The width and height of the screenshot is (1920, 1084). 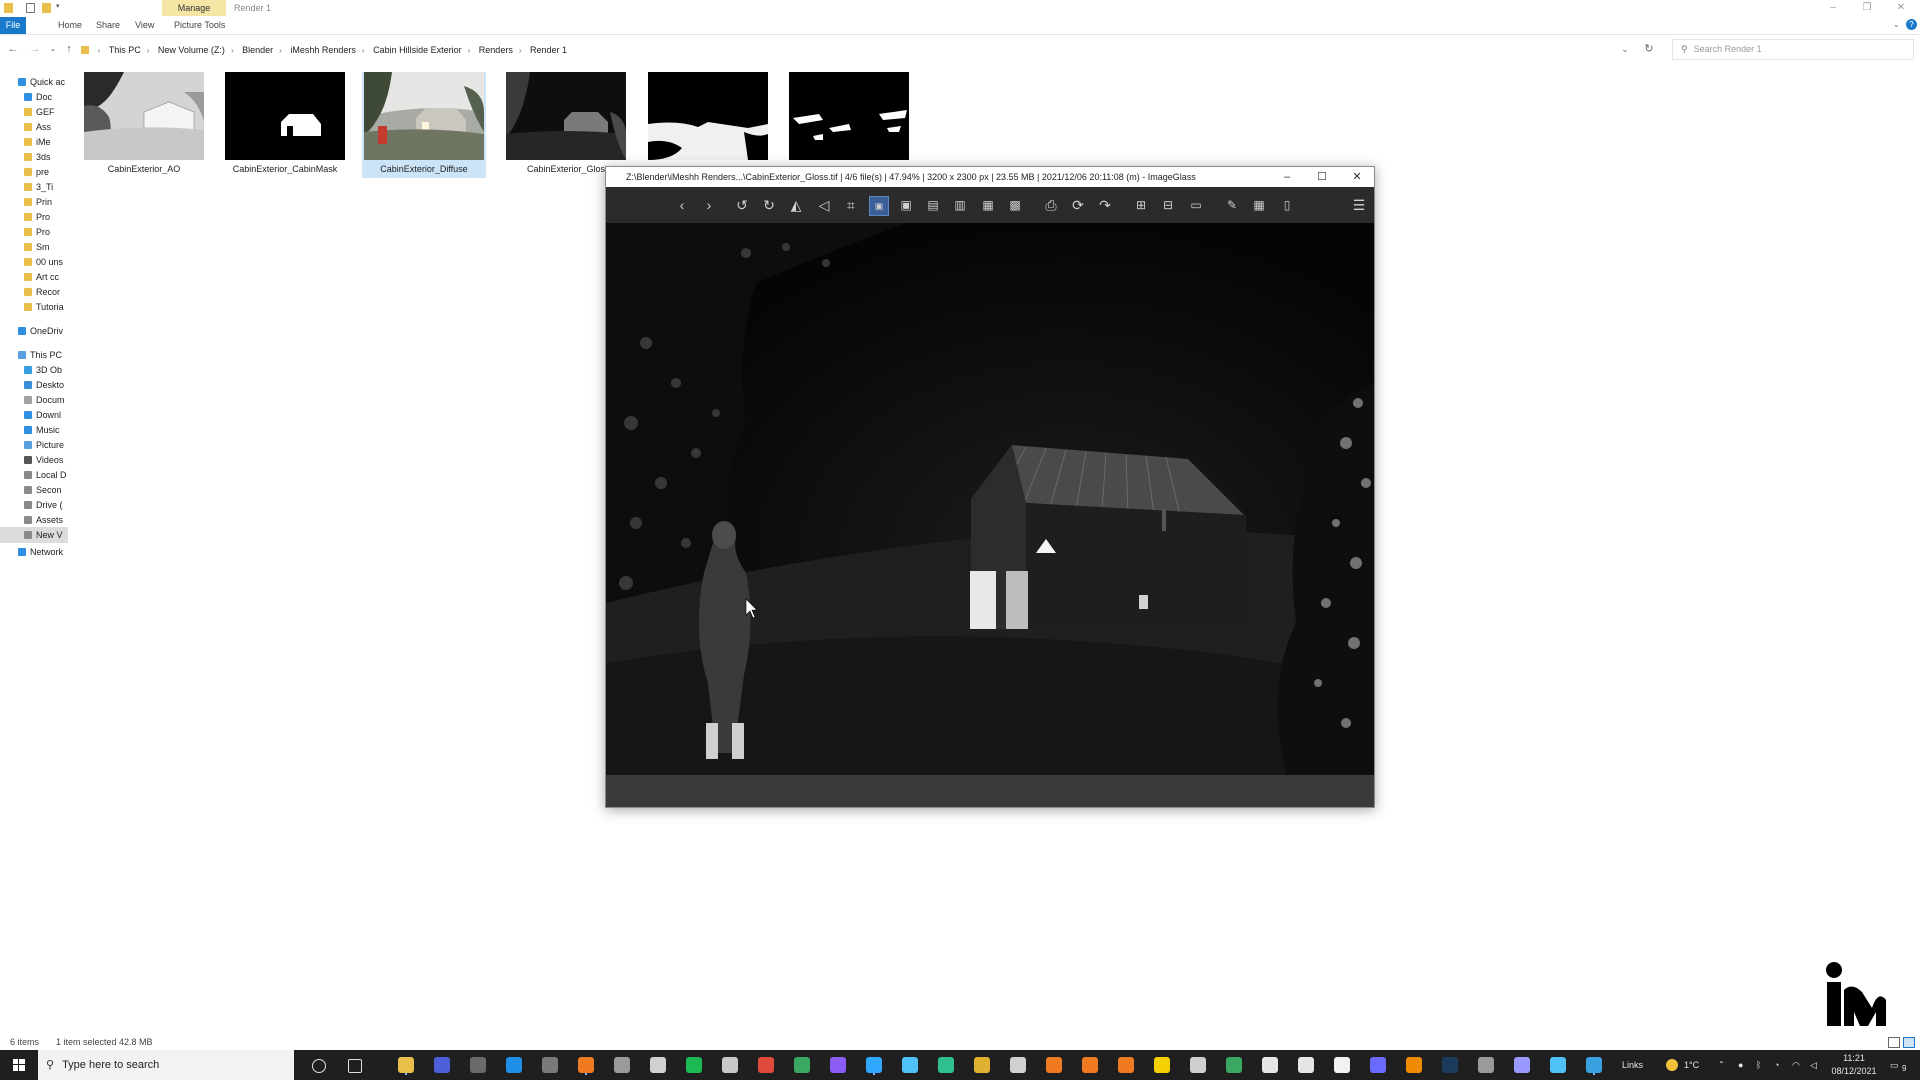 I want to click on breadcrumb-renders: Renders, so click(x=496, y=50).